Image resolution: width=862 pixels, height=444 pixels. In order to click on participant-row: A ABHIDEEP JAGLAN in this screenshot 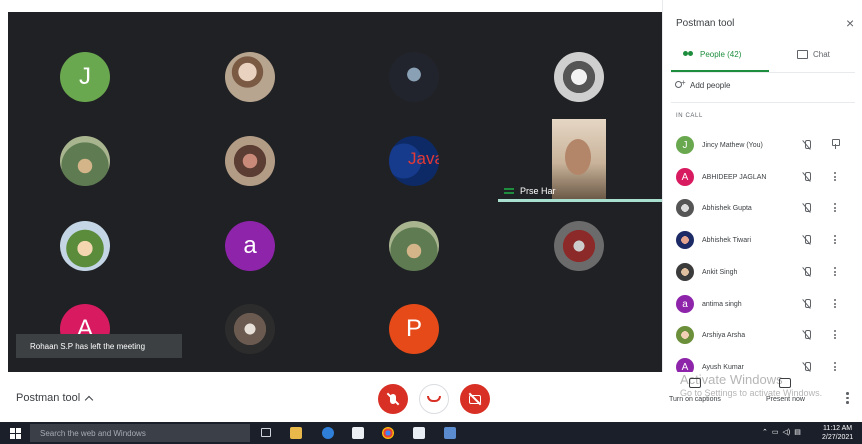, I will do `click(766, 177)`.